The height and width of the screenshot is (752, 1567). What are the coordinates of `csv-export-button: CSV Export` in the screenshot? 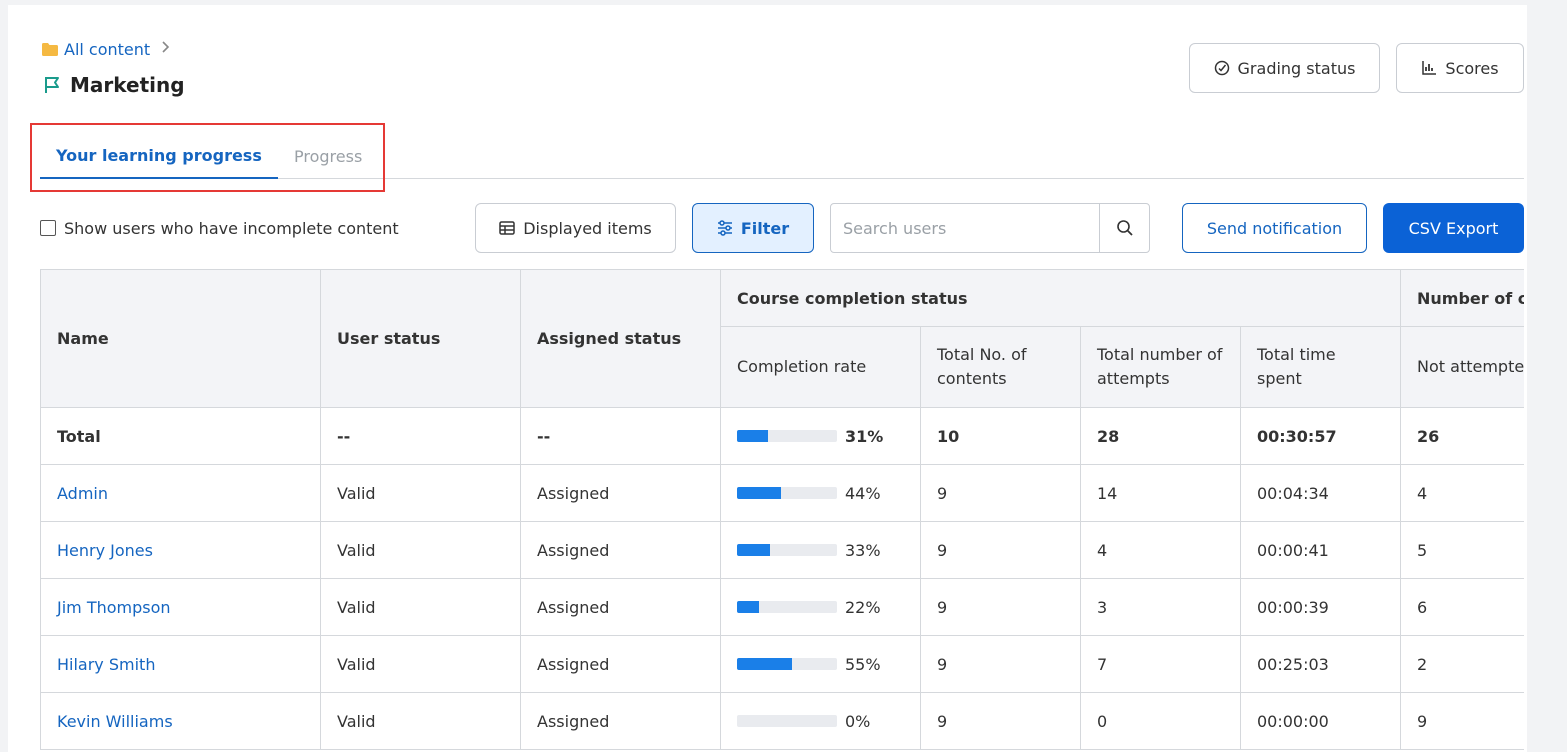 It's located at (1453, 228).